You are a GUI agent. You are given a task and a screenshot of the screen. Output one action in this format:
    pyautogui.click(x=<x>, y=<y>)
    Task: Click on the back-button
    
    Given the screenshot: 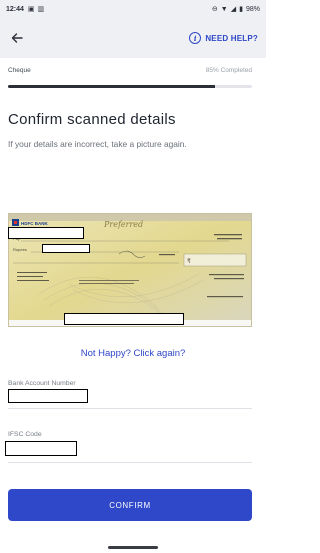 What is the action you would take?
    pyautogui.click(x=17, y=38)
    